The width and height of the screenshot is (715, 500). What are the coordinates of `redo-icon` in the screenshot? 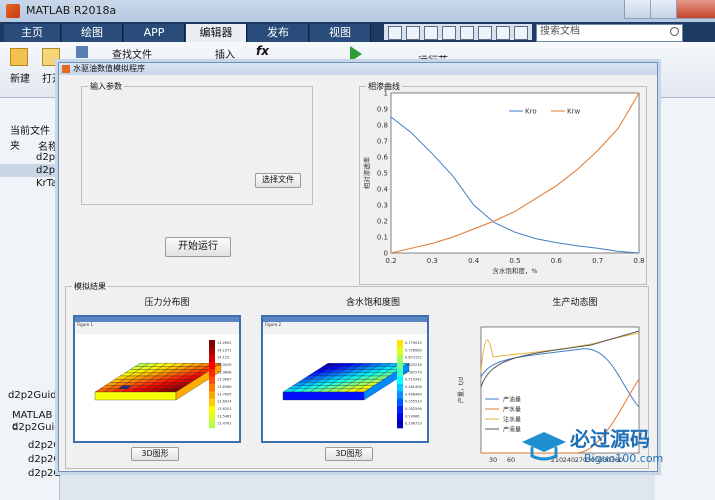 It's located at (485, 33).